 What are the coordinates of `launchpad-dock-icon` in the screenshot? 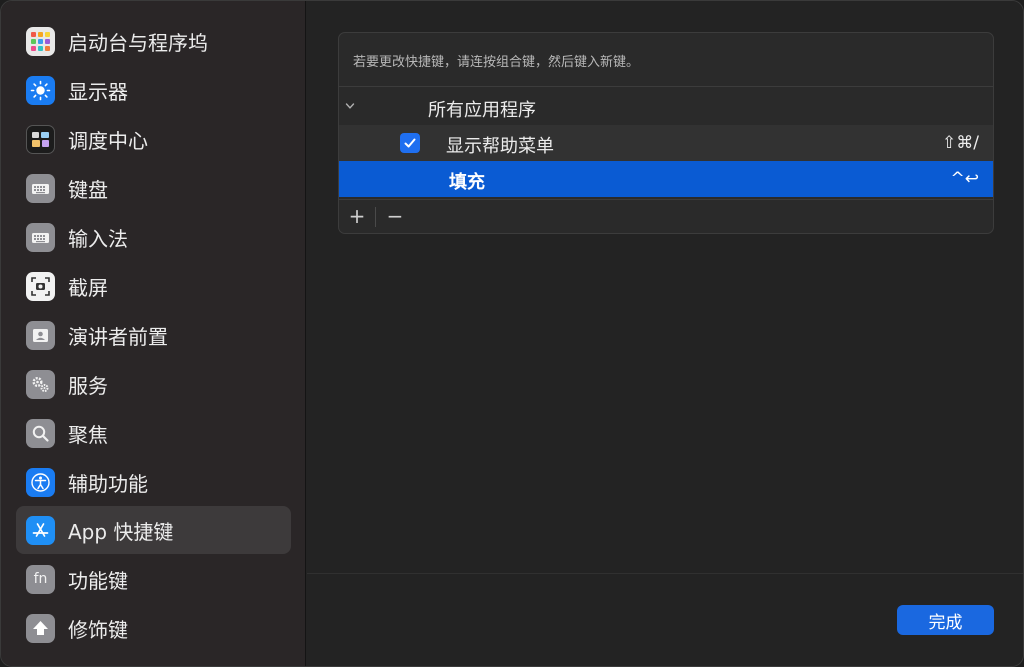 It's located at (40, 41).